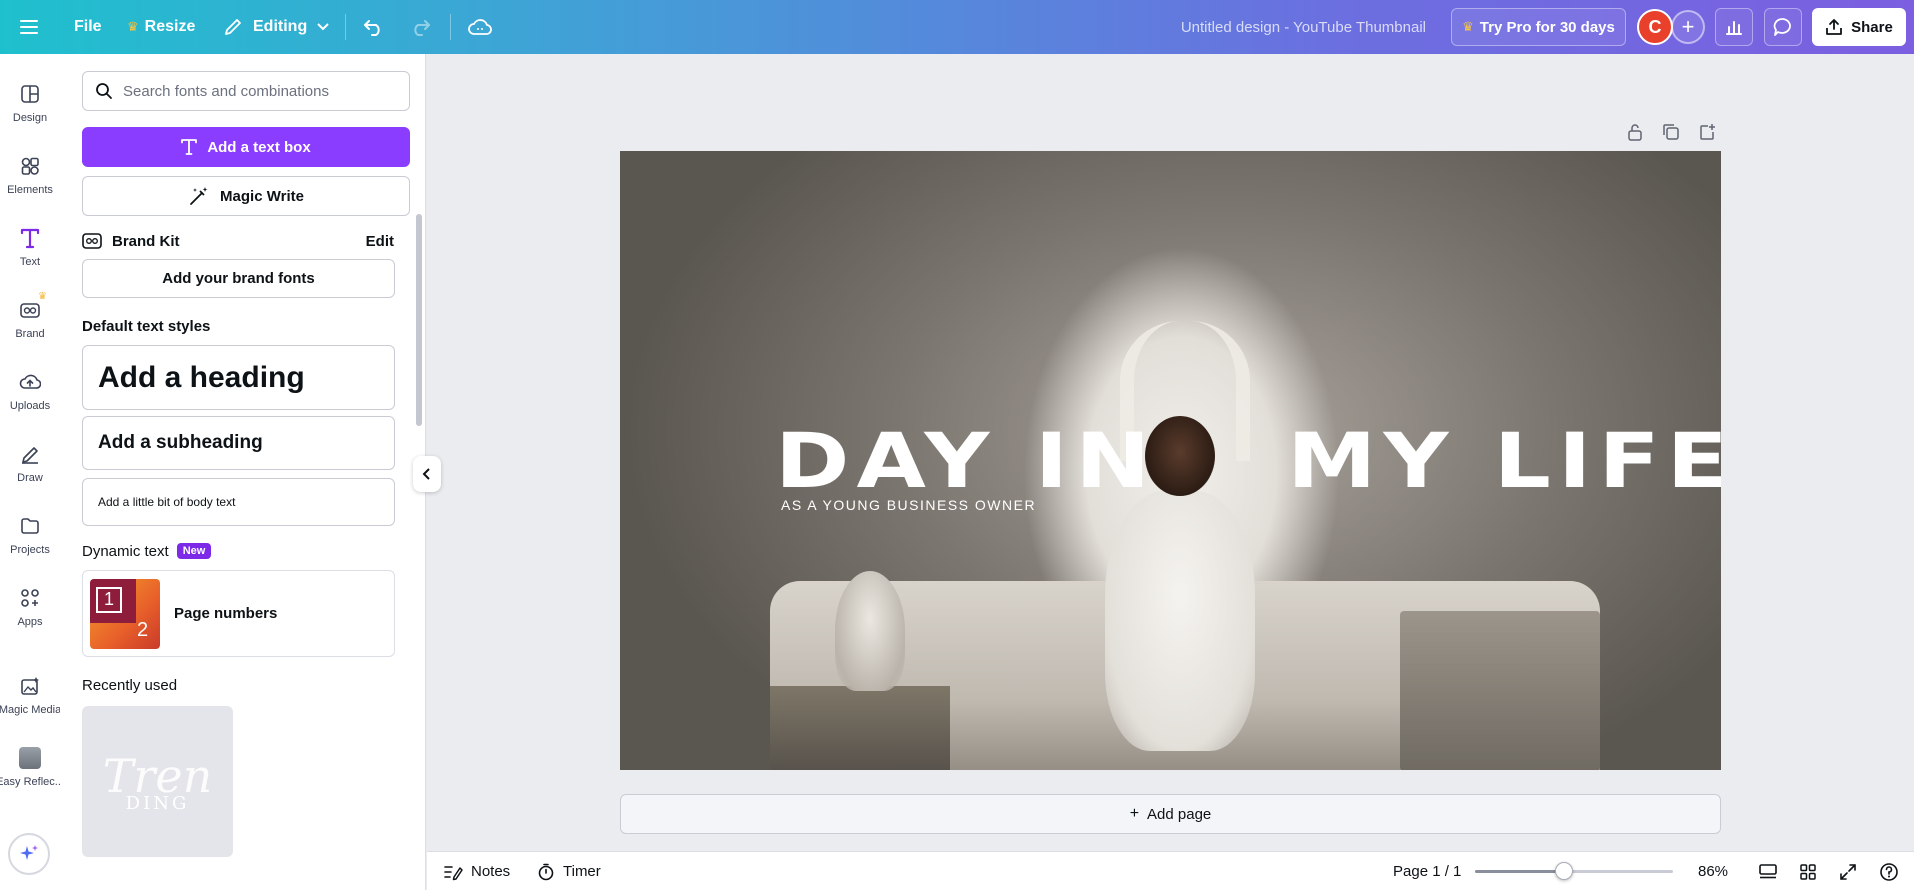 This screenshot has width=1914, height=890. I want to click on zoom-slider, so click(1574, 871).